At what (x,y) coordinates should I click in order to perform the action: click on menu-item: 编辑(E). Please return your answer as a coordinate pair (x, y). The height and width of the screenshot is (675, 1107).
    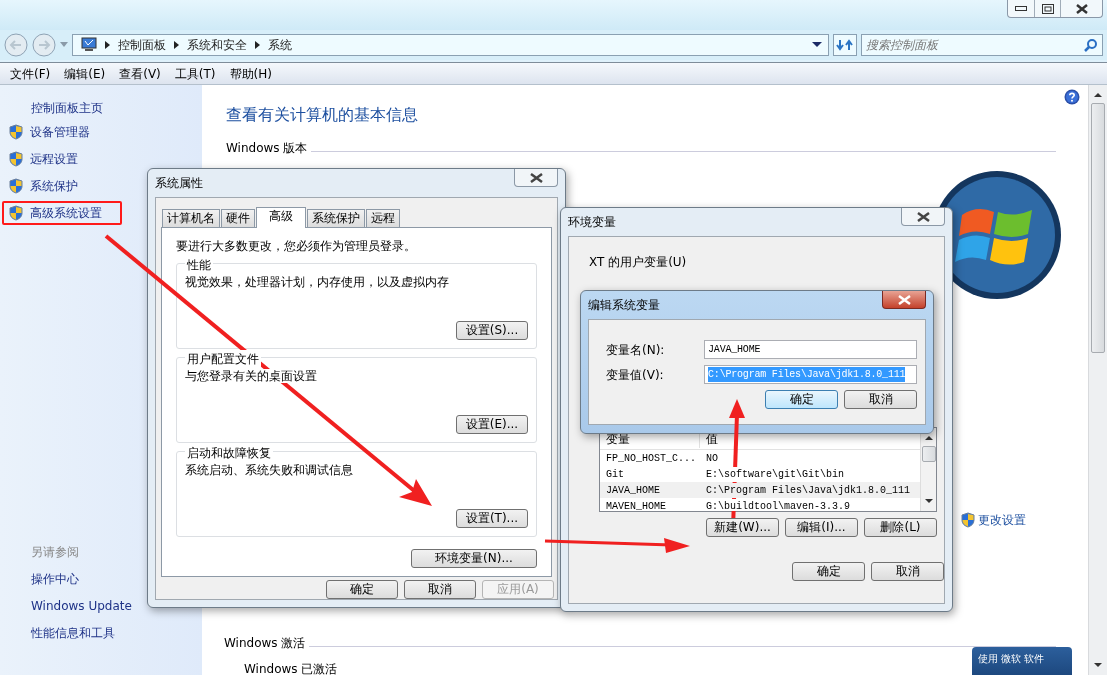
    Looking at the image, I should click on (85, 73).